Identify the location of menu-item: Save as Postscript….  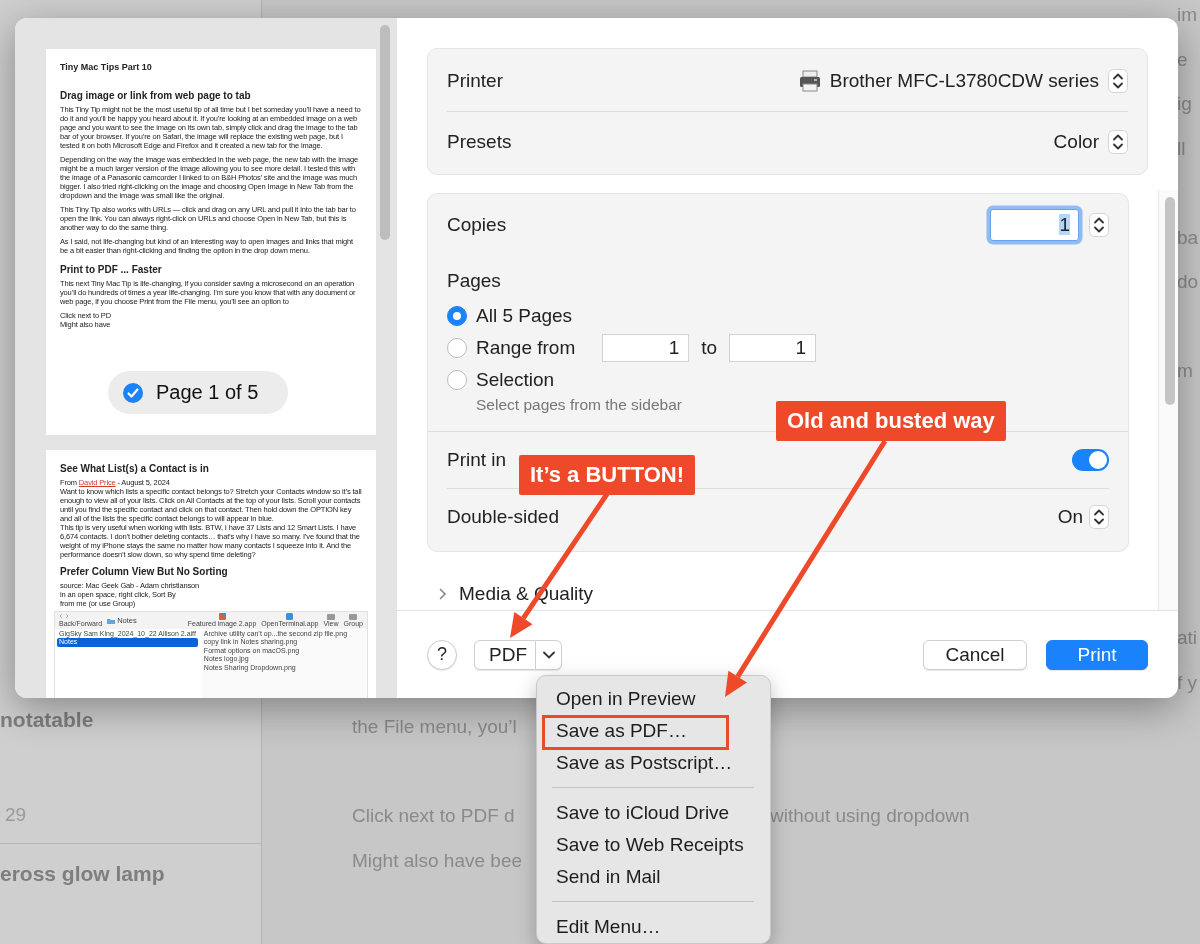
(653, 763).